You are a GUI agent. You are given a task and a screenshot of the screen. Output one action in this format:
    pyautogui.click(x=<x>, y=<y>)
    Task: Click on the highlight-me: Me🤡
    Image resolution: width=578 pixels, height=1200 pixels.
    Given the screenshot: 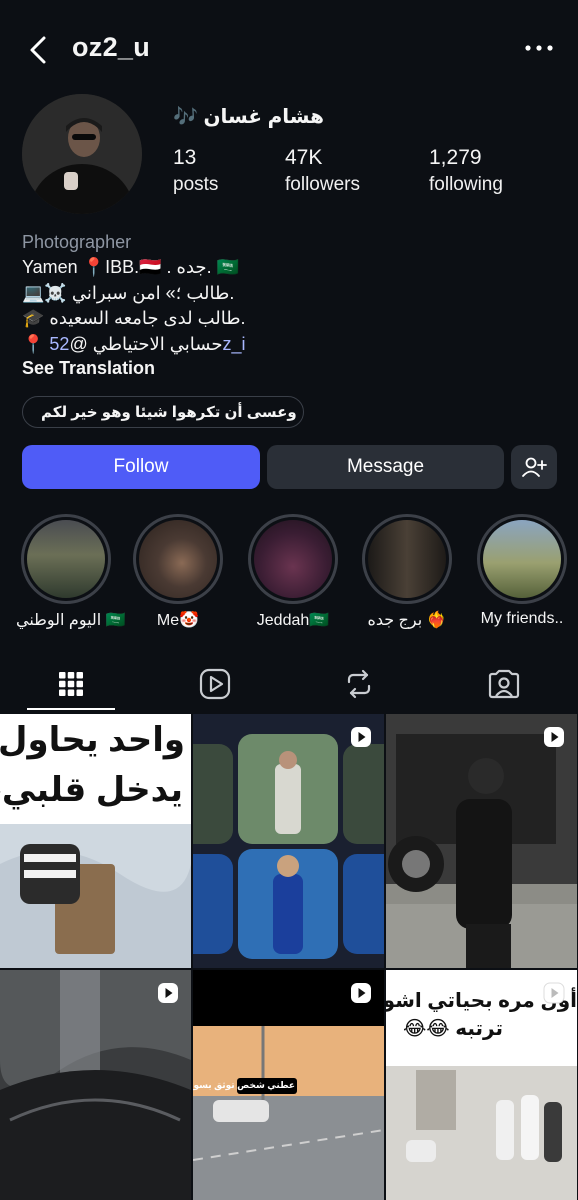 What is the action you would take?
    pyautogui.click(x=178, y=572)
    